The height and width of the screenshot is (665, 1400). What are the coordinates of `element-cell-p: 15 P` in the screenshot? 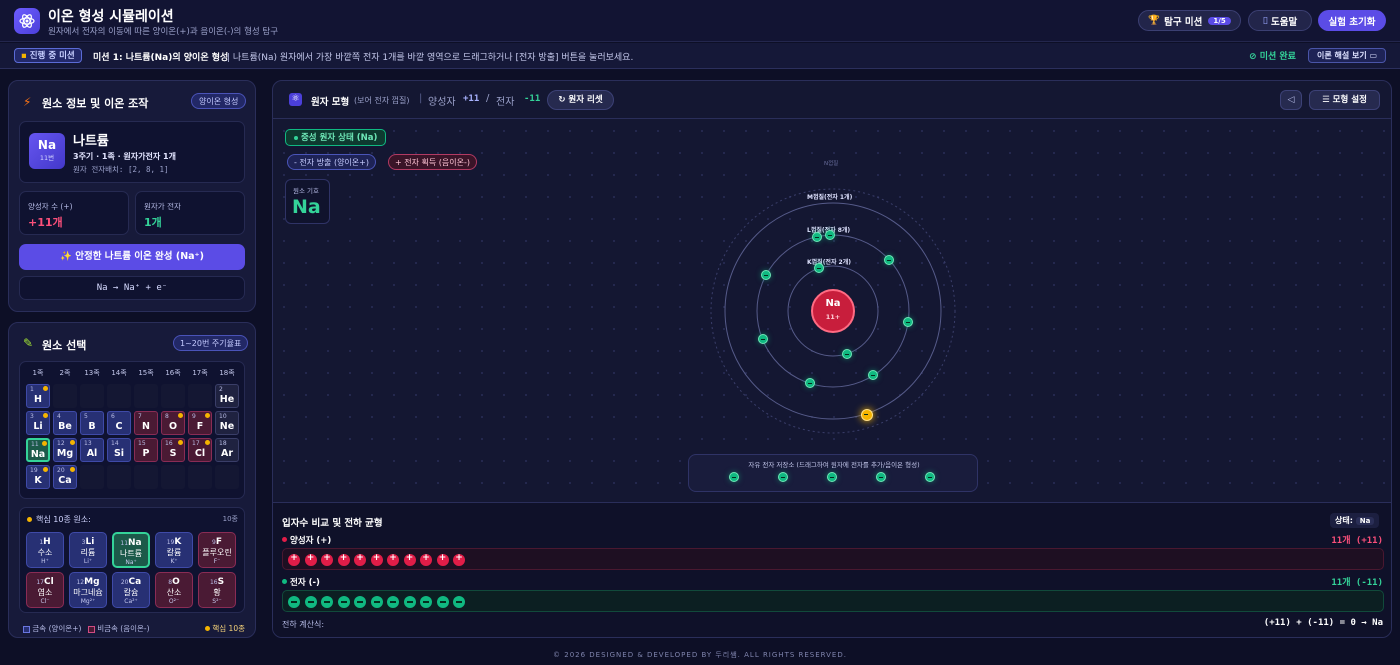 It's located at (146, 450).